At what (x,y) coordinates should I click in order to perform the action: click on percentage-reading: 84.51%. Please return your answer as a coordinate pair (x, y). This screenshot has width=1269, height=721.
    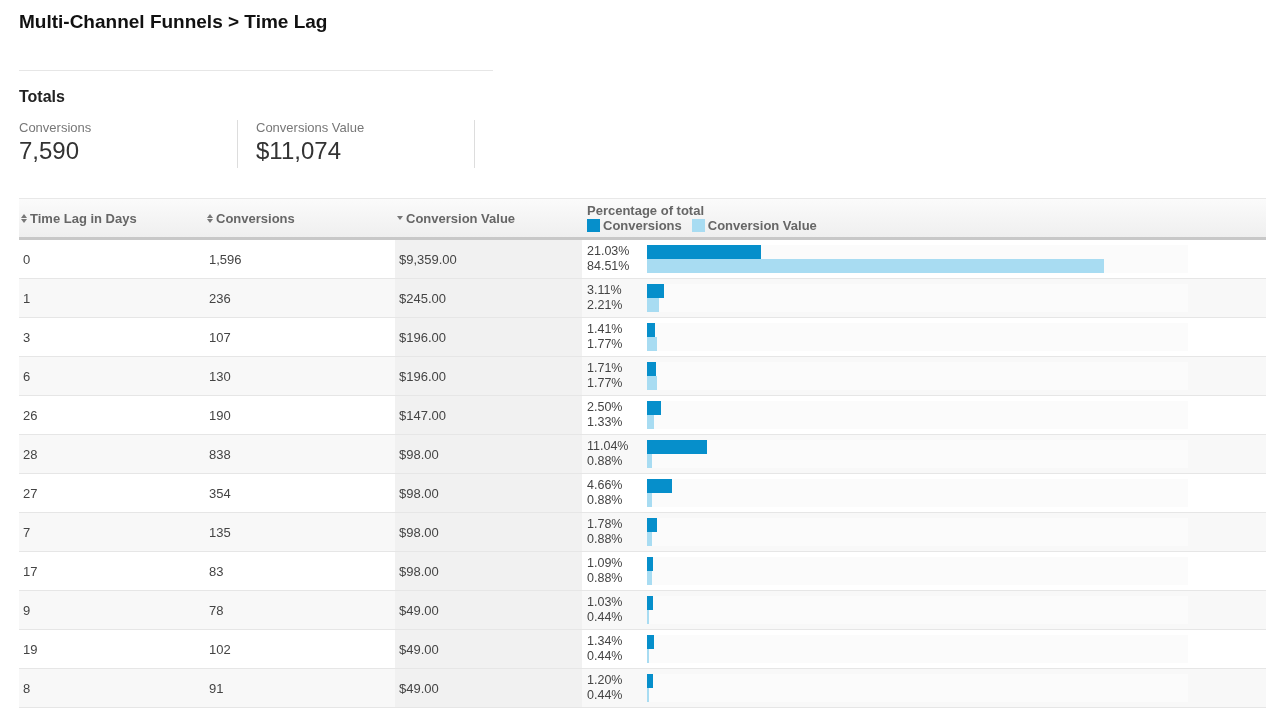
    Looking at the image, I should click on (609, 266).